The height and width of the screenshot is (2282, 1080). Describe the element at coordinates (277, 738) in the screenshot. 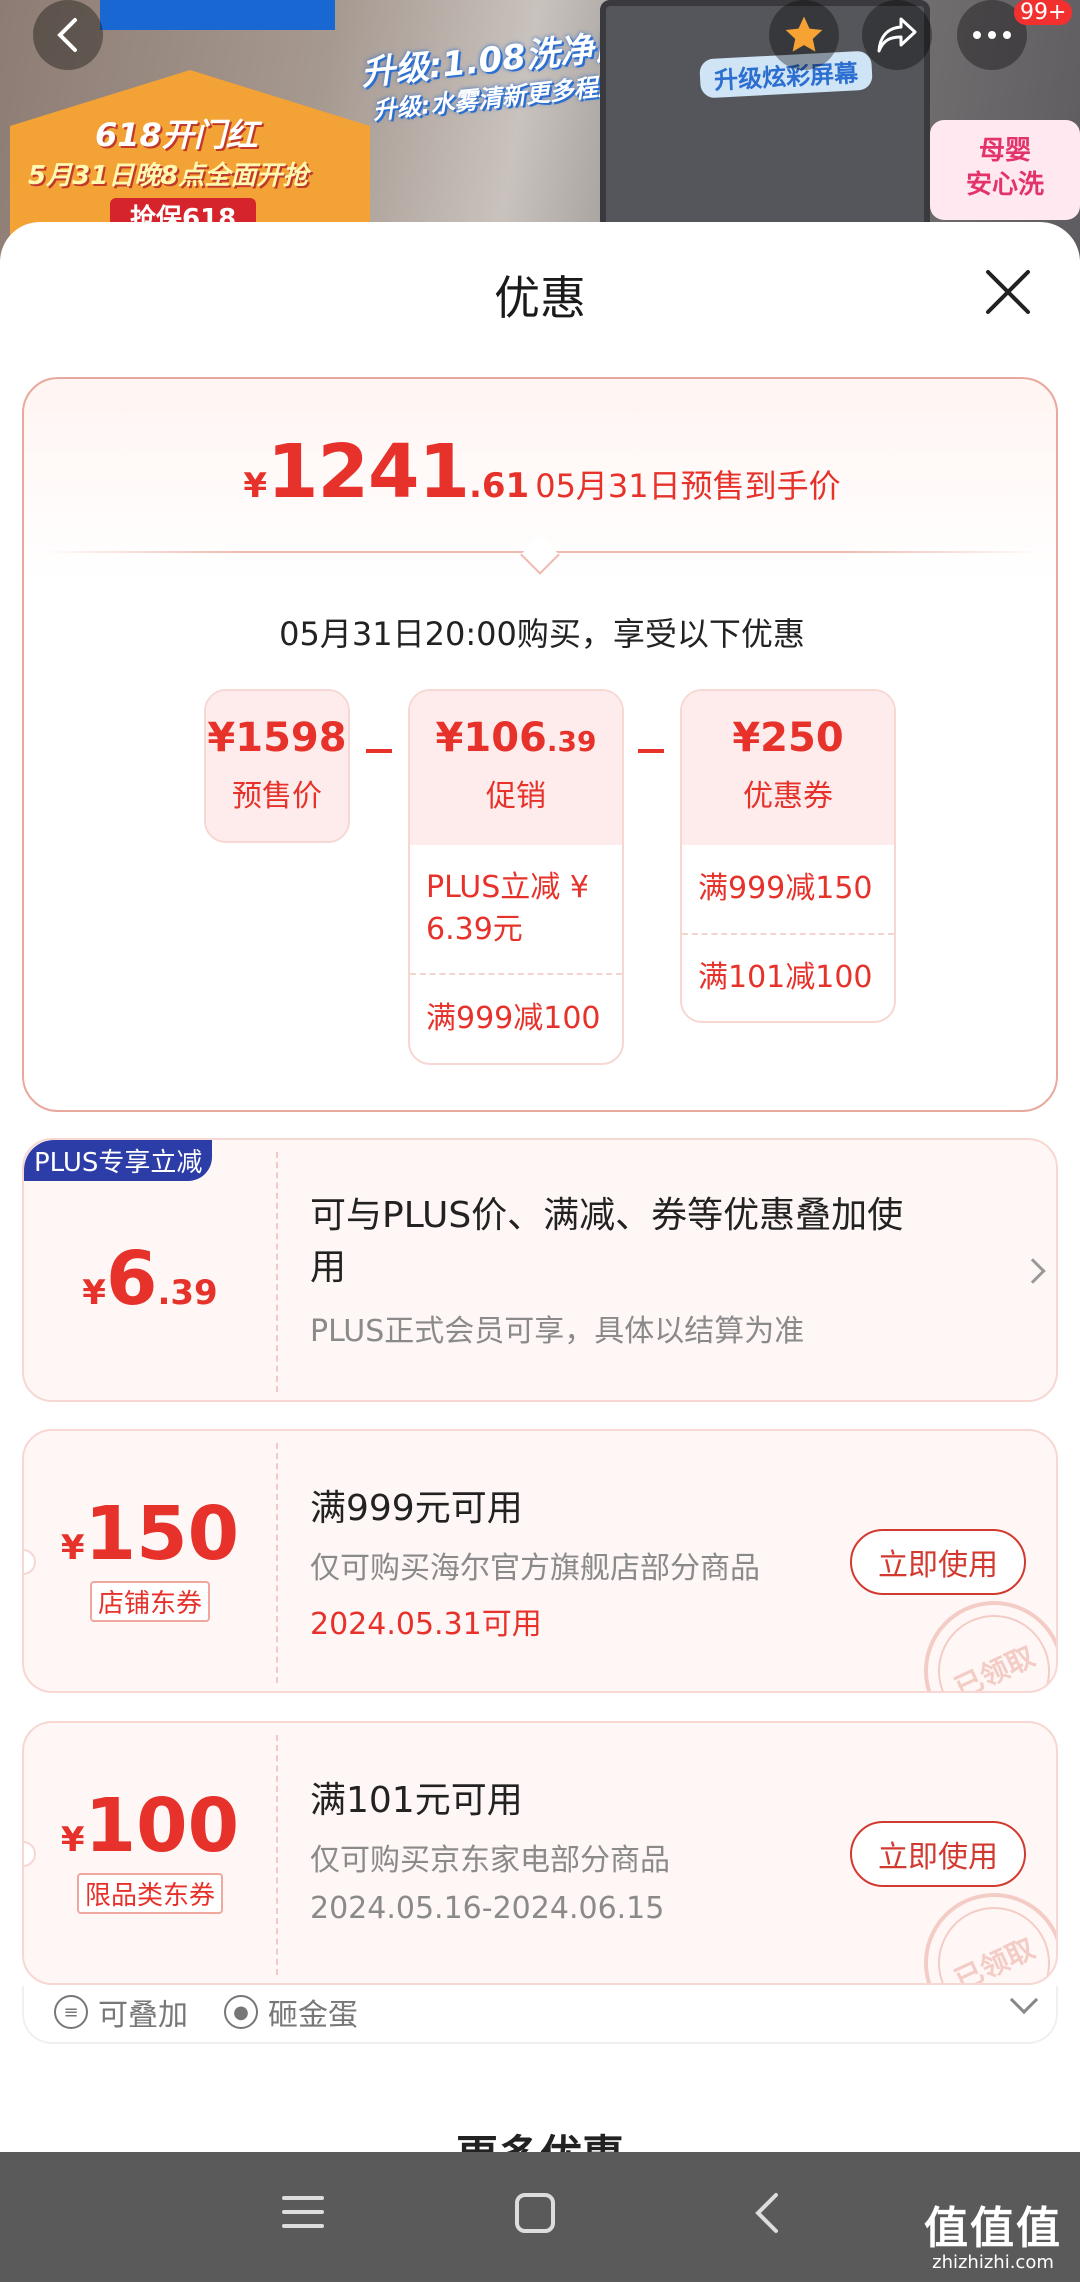

I see `presale-value: ¥1598` at that location.